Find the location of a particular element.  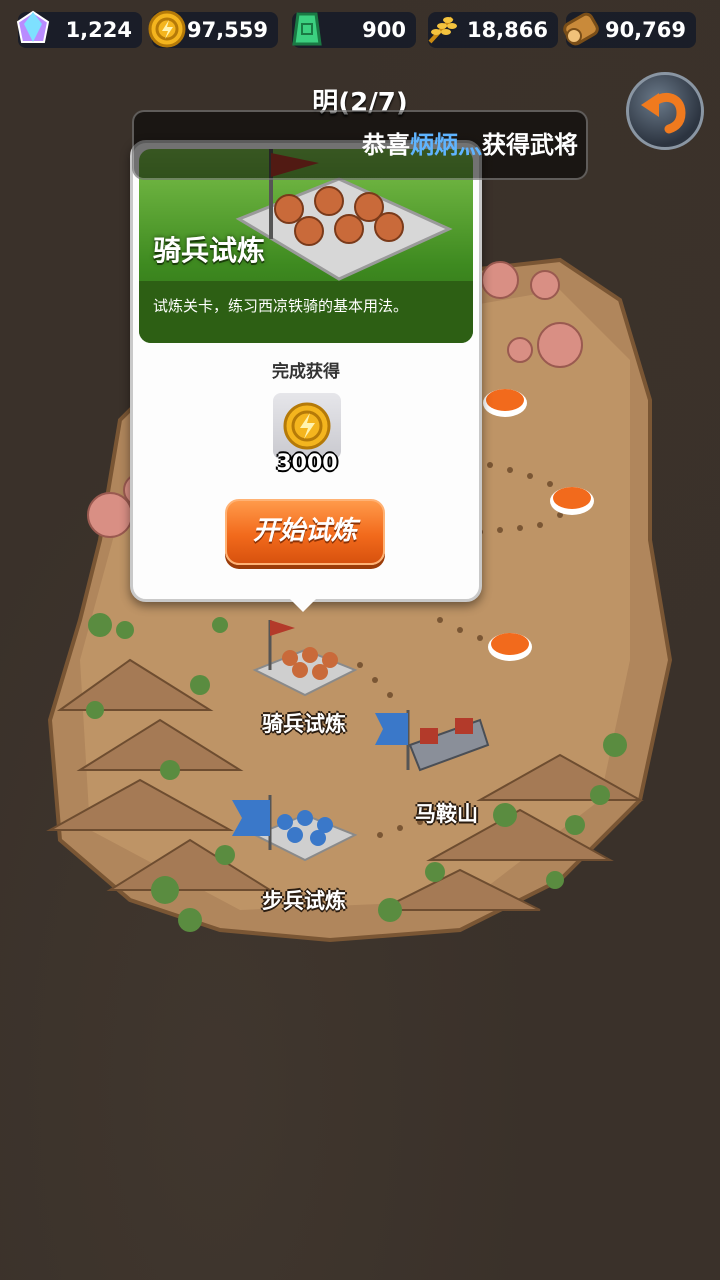

resource-gem: 1,224 is located at coordinates (79, 29).